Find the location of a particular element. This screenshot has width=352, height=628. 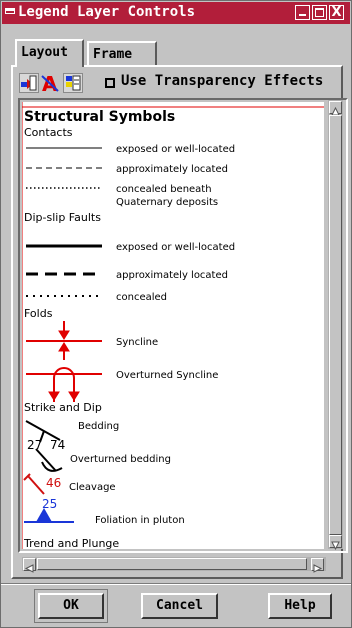

transparency-checkbox is located at coordinates (110, 83).